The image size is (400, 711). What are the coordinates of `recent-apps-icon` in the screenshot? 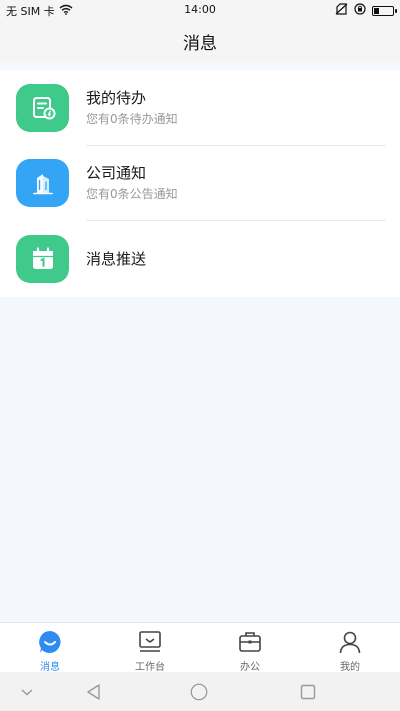 It's located at (308, 692).